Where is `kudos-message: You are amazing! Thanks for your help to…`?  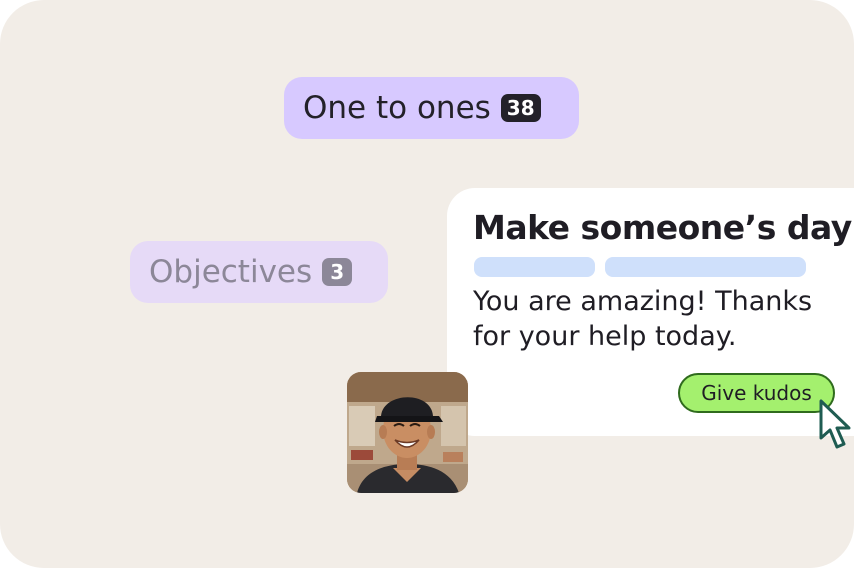
kudos-message: You are amazing! Thanks for your help to… is located at coordinates (643, 319).